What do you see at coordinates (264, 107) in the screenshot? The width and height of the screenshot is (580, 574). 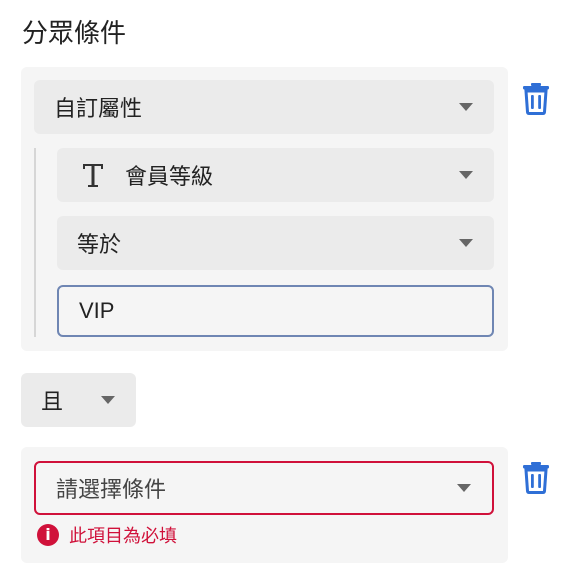 I see `attribute-type-select: 自訂屬性` at bounding box center [264, 107].